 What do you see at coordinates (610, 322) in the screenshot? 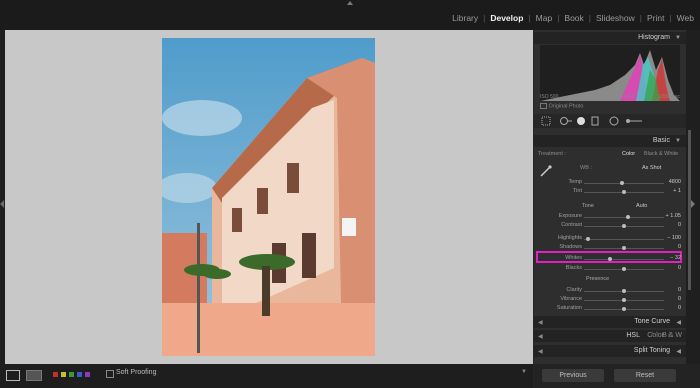
I see `tone-curve-header: ◀ Tone Curve ◀` at bounding box center [610, 322].